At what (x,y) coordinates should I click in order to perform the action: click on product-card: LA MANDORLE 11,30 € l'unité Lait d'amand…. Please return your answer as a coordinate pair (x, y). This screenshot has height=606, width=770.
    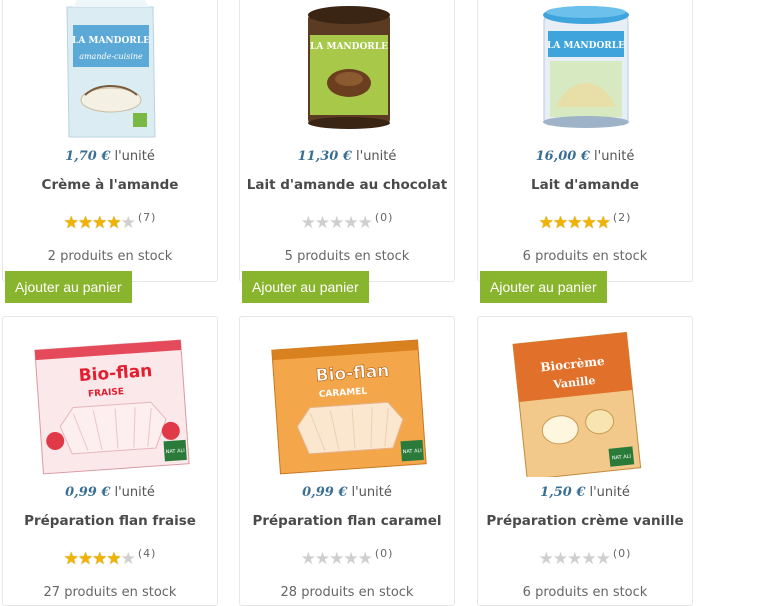
    Looking at the image, I should click on (347, 141).